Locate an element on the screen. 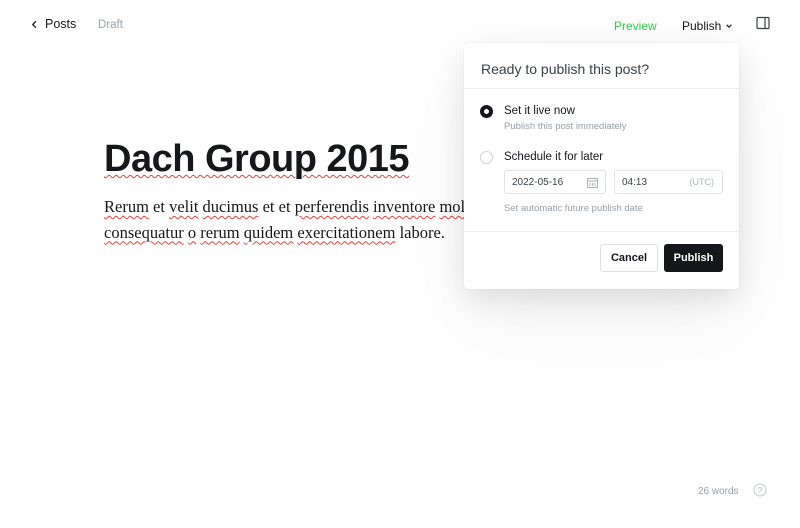 This screenshot has width=800, height=528. option-schedule-later: Schedule it for later is located at coordinates (541, 157).